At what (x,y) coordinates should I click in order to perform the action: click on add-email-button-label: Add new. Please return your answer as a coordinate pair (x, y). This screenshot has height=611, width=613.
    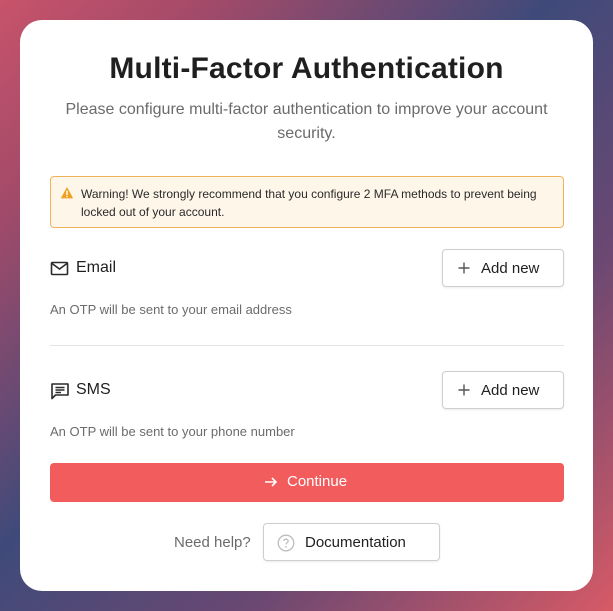
    Looking at the image, I should click on (510, 268).